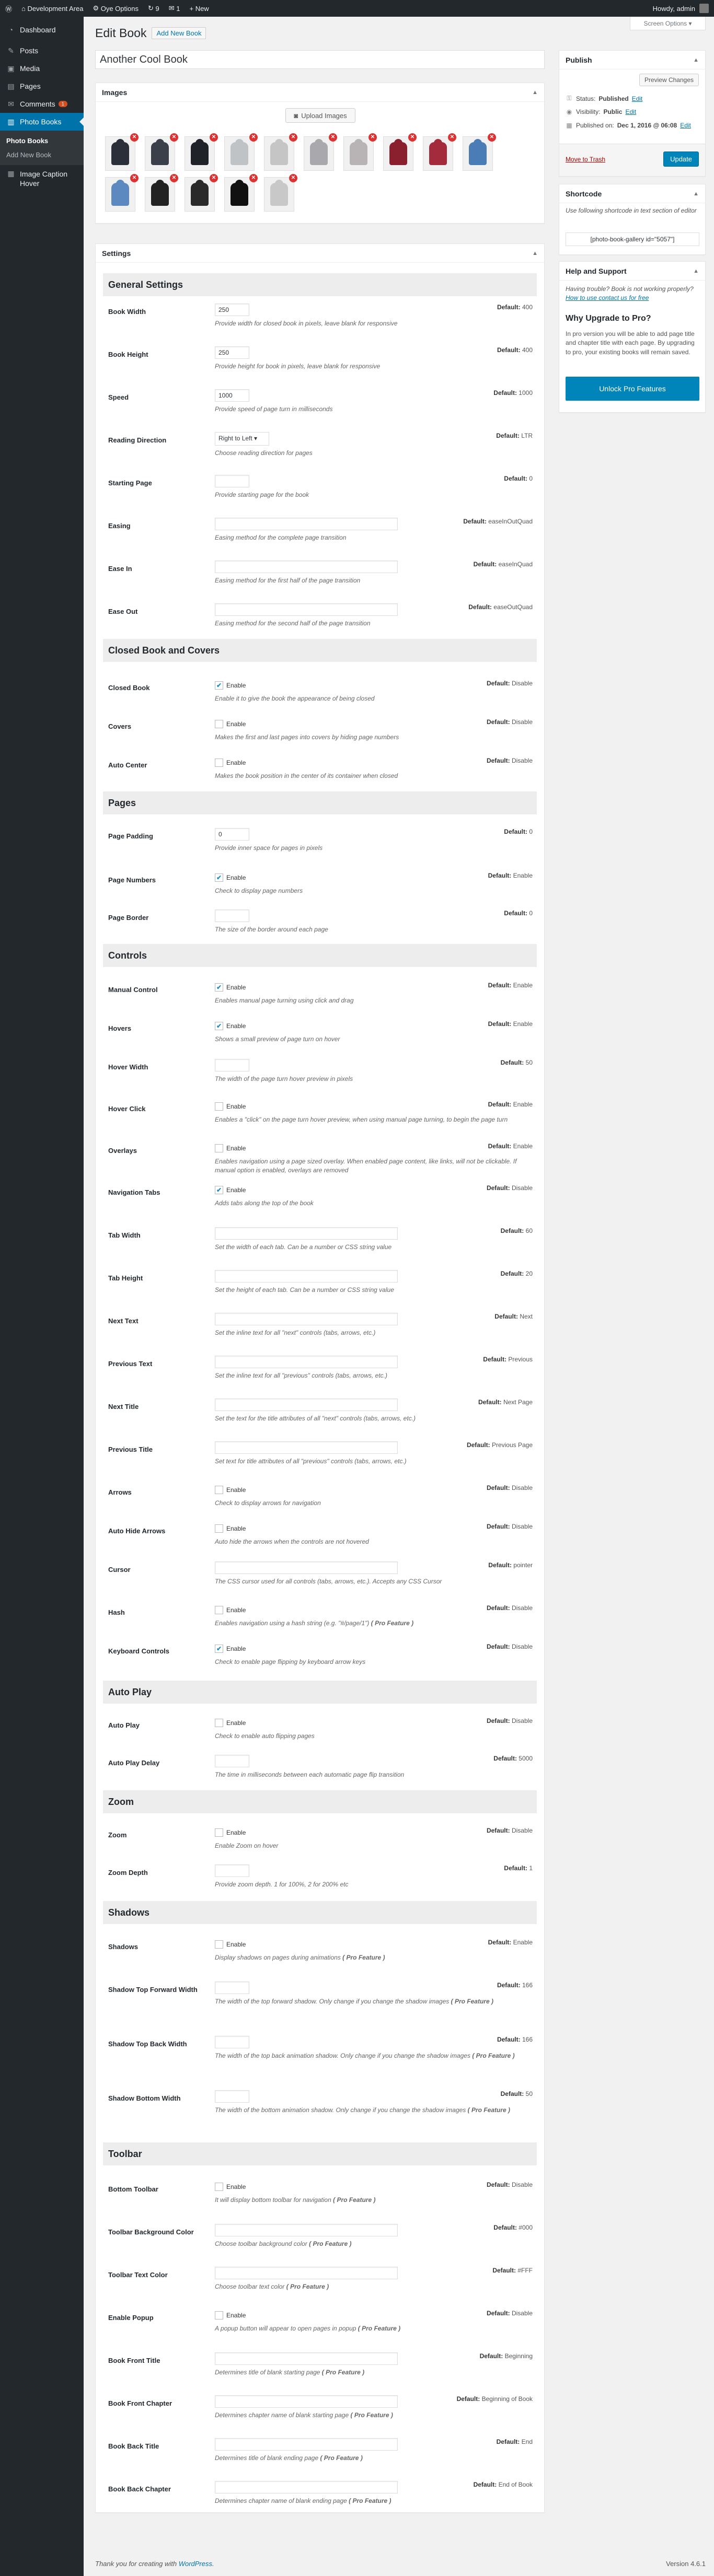  Describe the element at coordinates (42, 30) in the screenshot. I see `menu-dashboard: ◔ Dashboard` at that location.